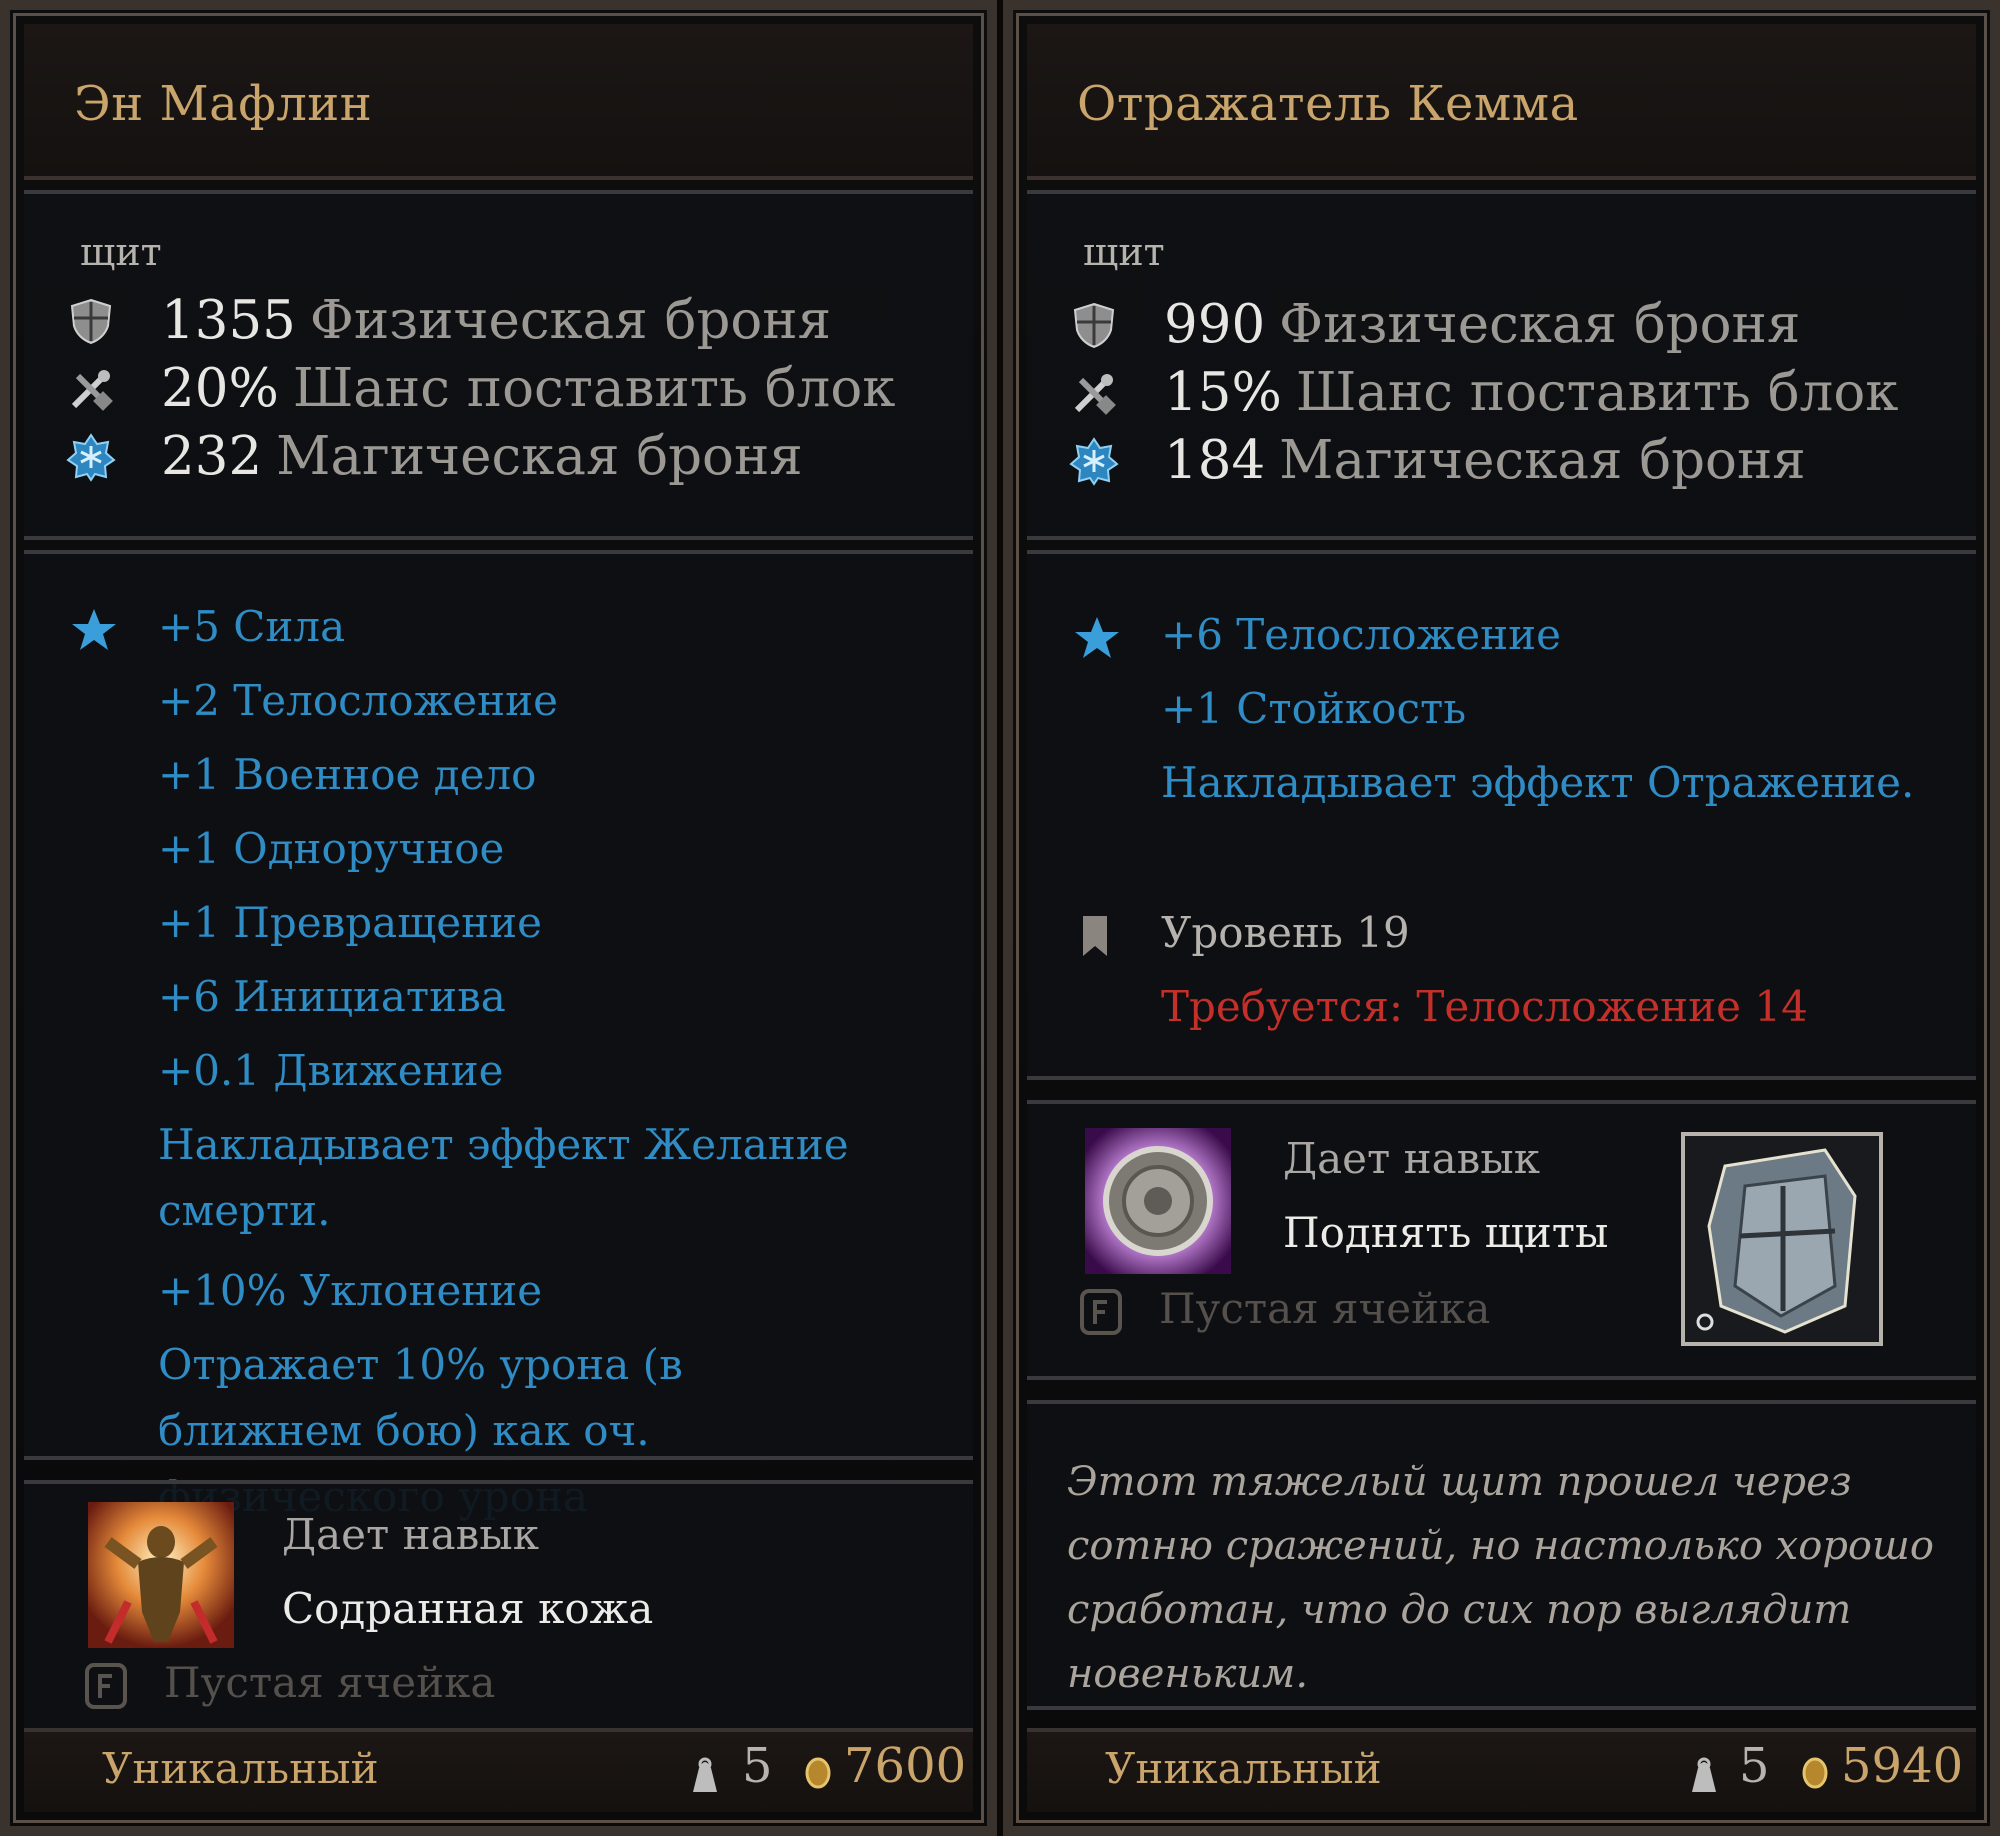  I want to click on stat-physical-armor: 1355 Физическая броня, so click(448, 320).